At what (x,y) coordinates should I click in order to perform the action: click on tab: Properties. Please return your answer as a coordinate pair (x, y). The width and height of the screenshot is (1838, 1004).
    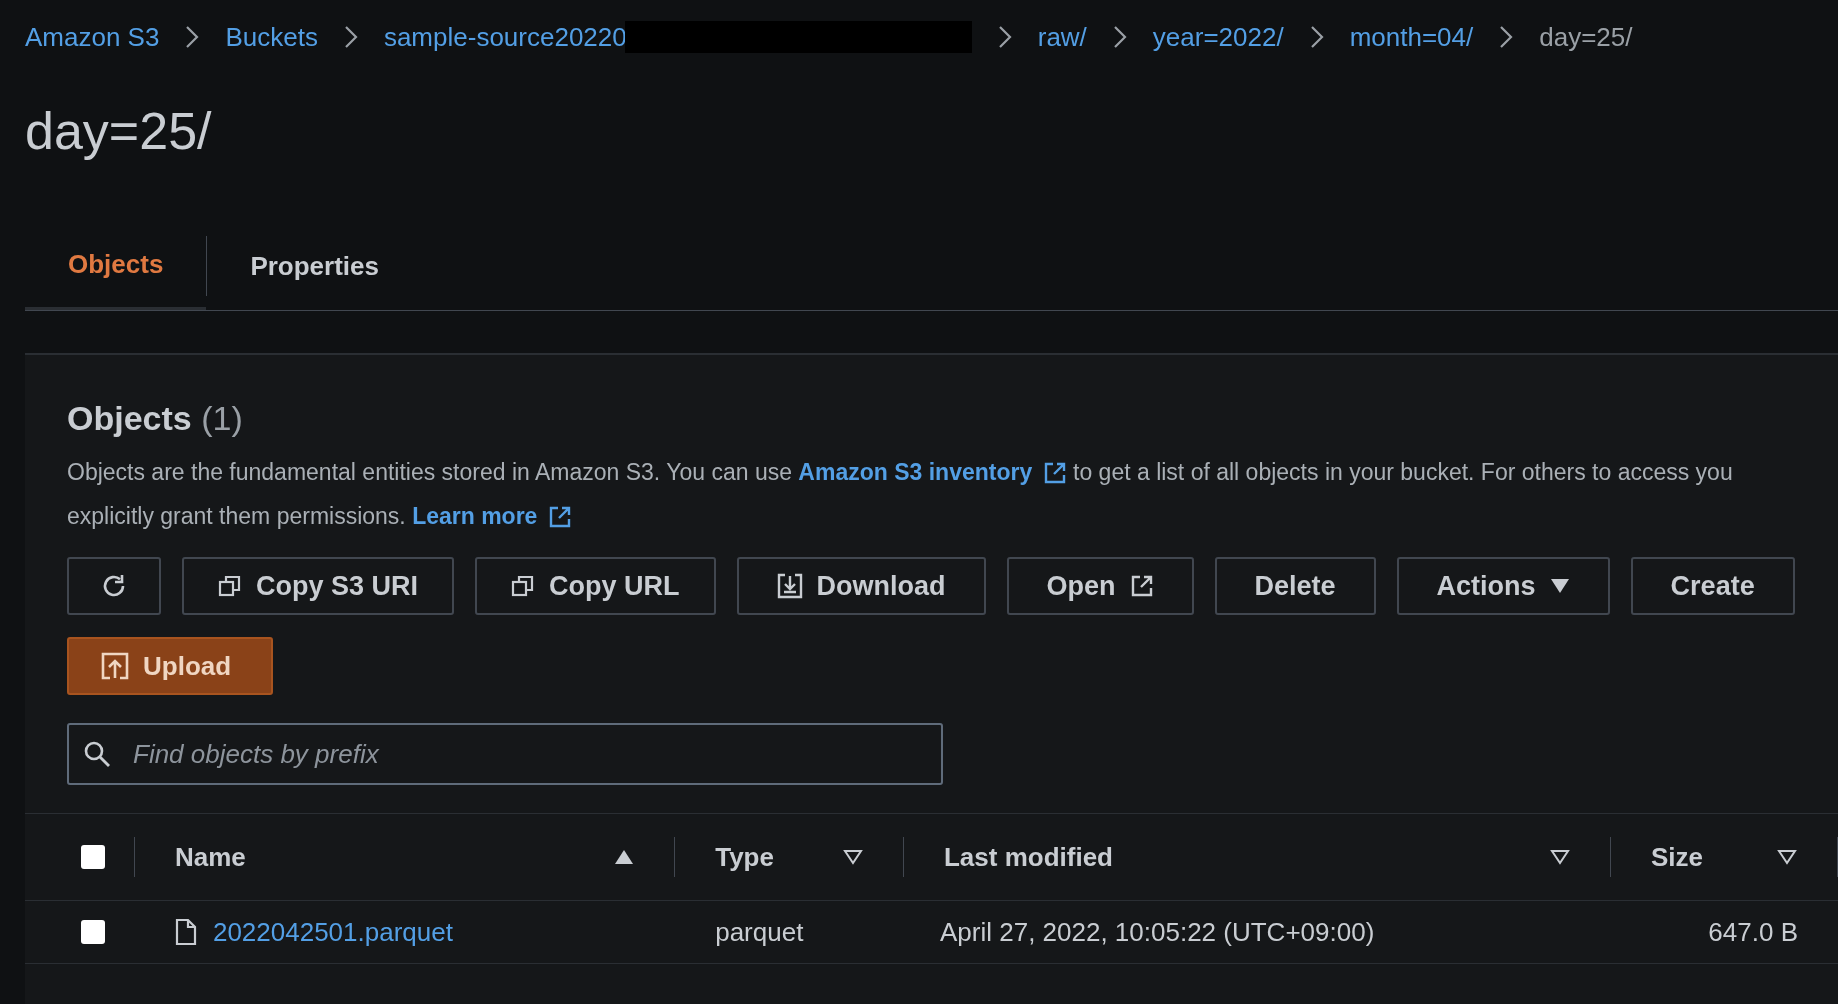
    Looking at the image, I should click on (314, 266).